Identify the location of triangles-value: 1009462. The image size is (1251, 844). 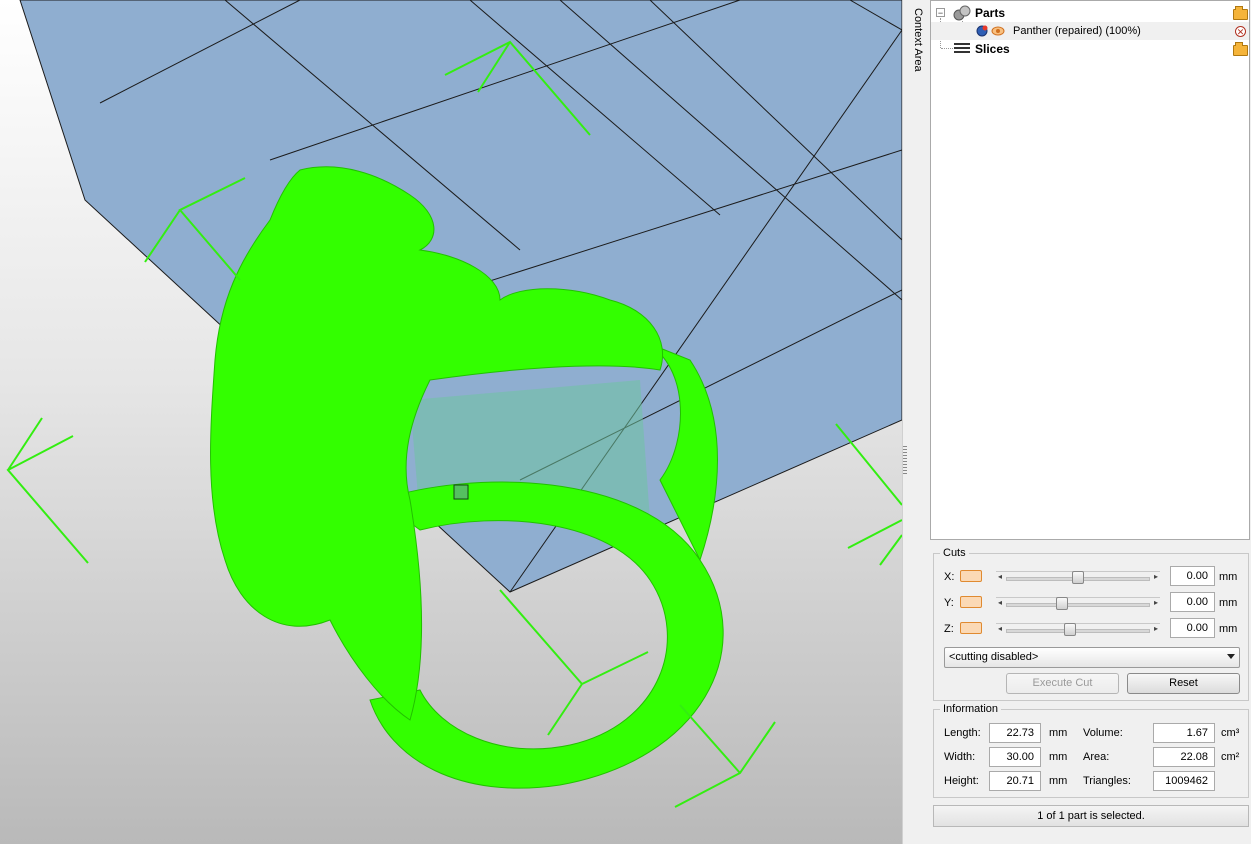
(1184, 781).